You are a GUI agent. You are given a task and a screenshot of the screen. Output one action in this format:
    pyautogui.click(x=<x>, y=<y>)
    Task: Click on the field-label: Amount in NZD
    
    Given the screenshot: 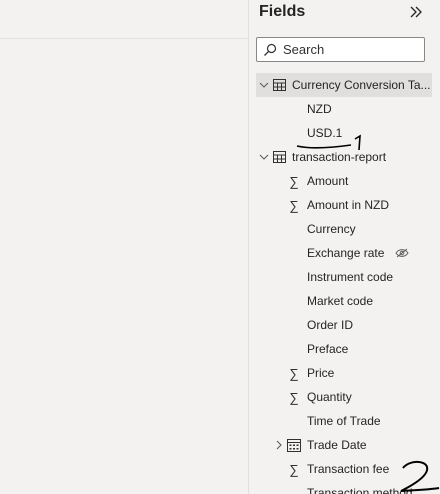 What is the action you would take?
    pyautogui.click(x=348, y=205)
    